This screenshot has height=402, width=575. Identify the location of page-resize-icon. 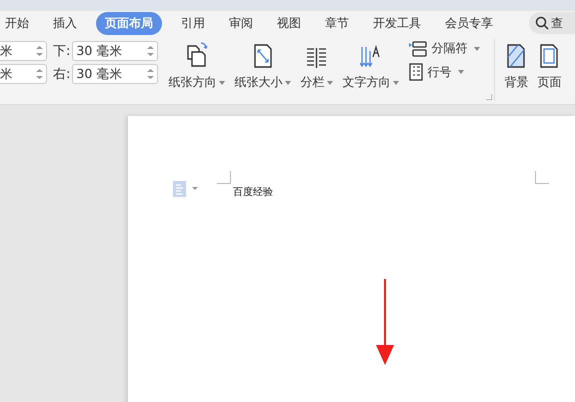
(262, 56).